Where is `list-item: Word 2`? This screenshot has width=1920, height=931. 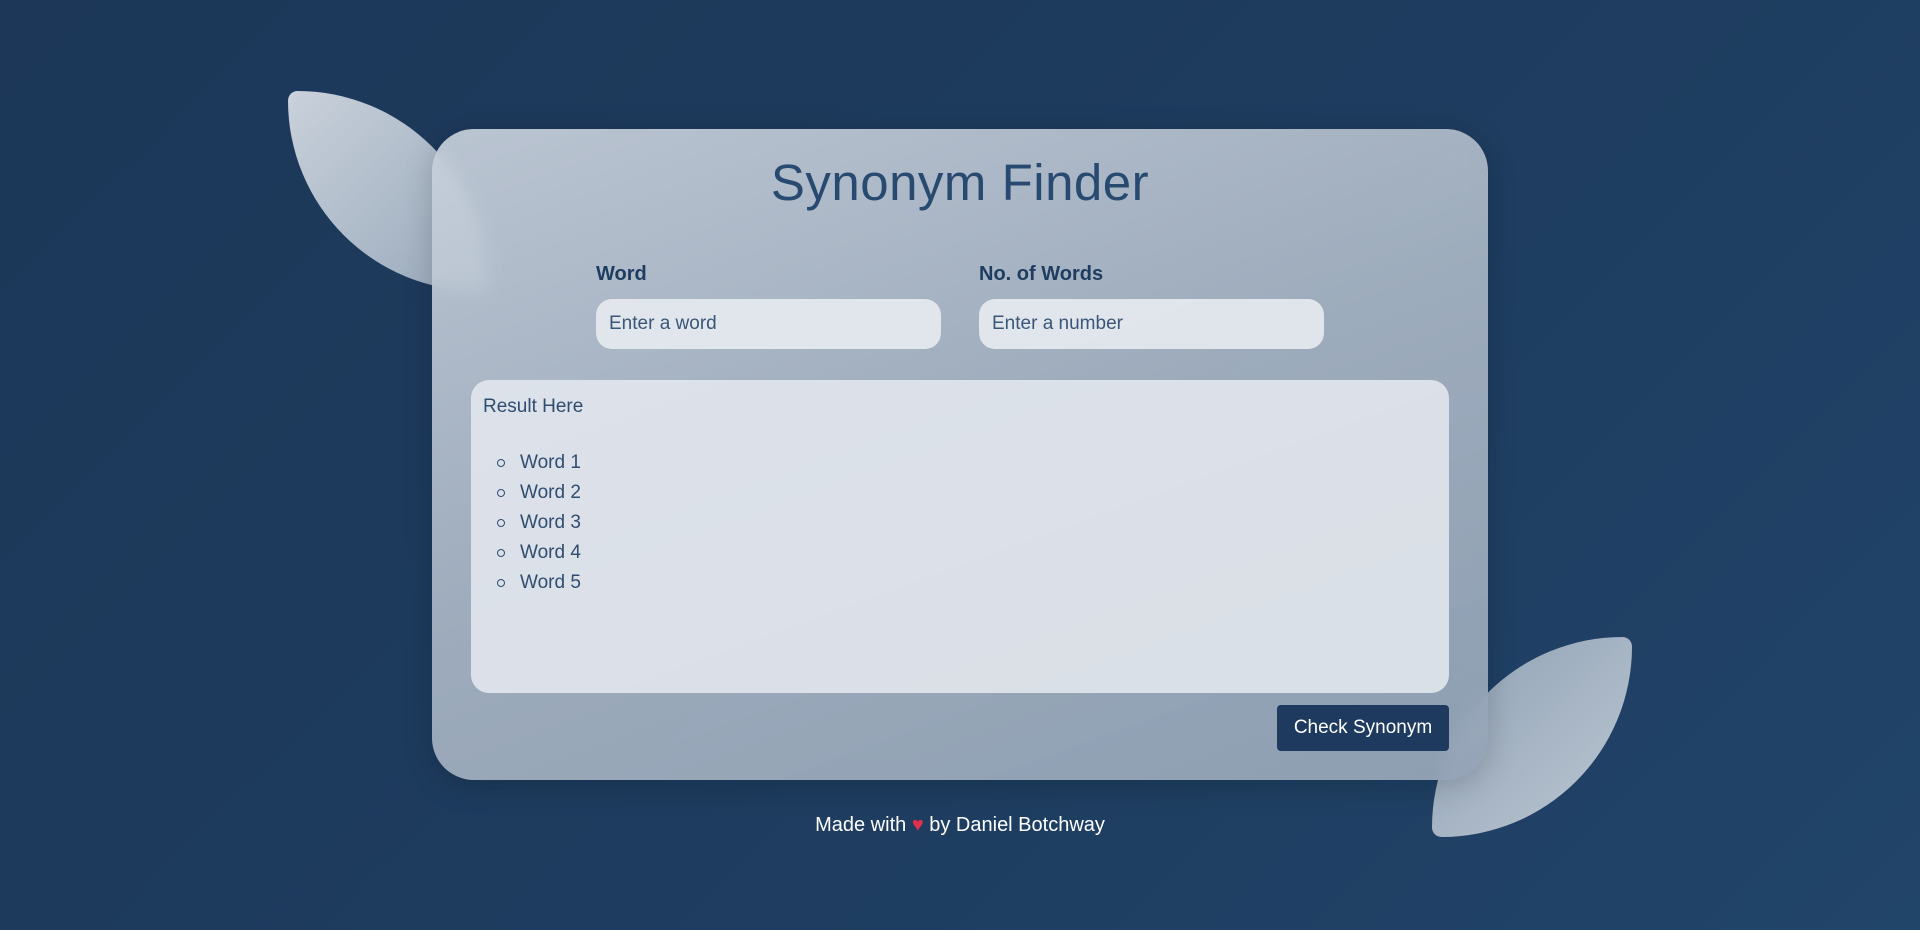 list-item: Word 2 is located at coordinates (966, 493).